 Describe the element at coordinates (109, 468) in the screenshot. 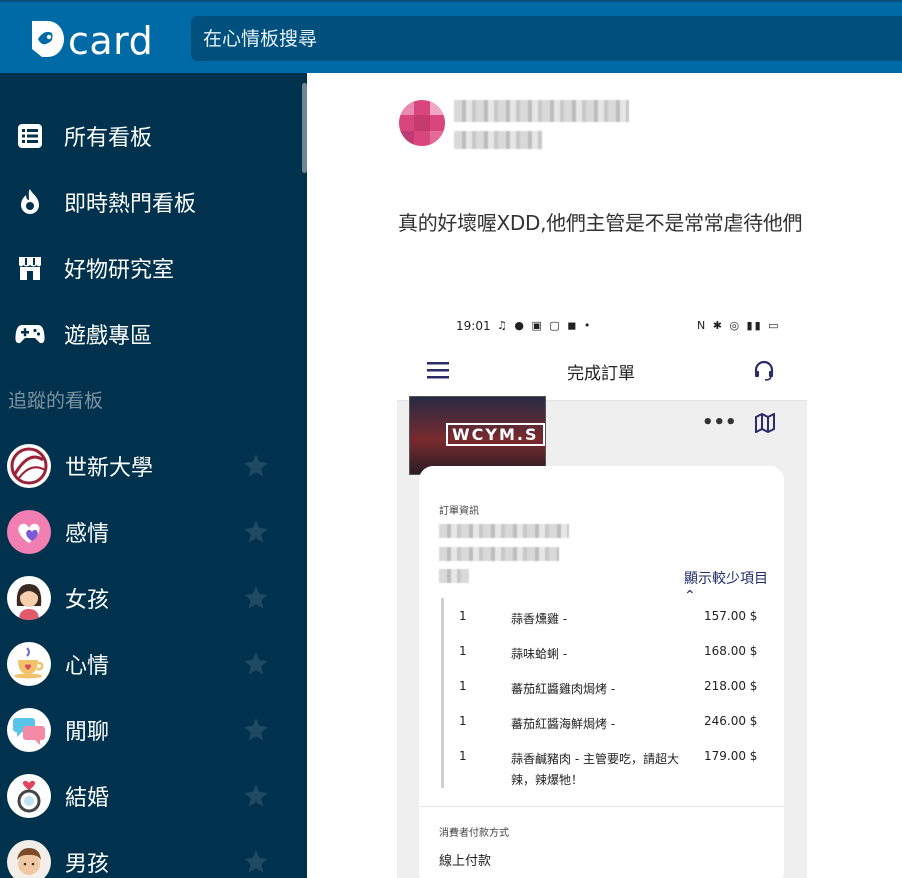

I see `board-label: 世新大學` at that location.